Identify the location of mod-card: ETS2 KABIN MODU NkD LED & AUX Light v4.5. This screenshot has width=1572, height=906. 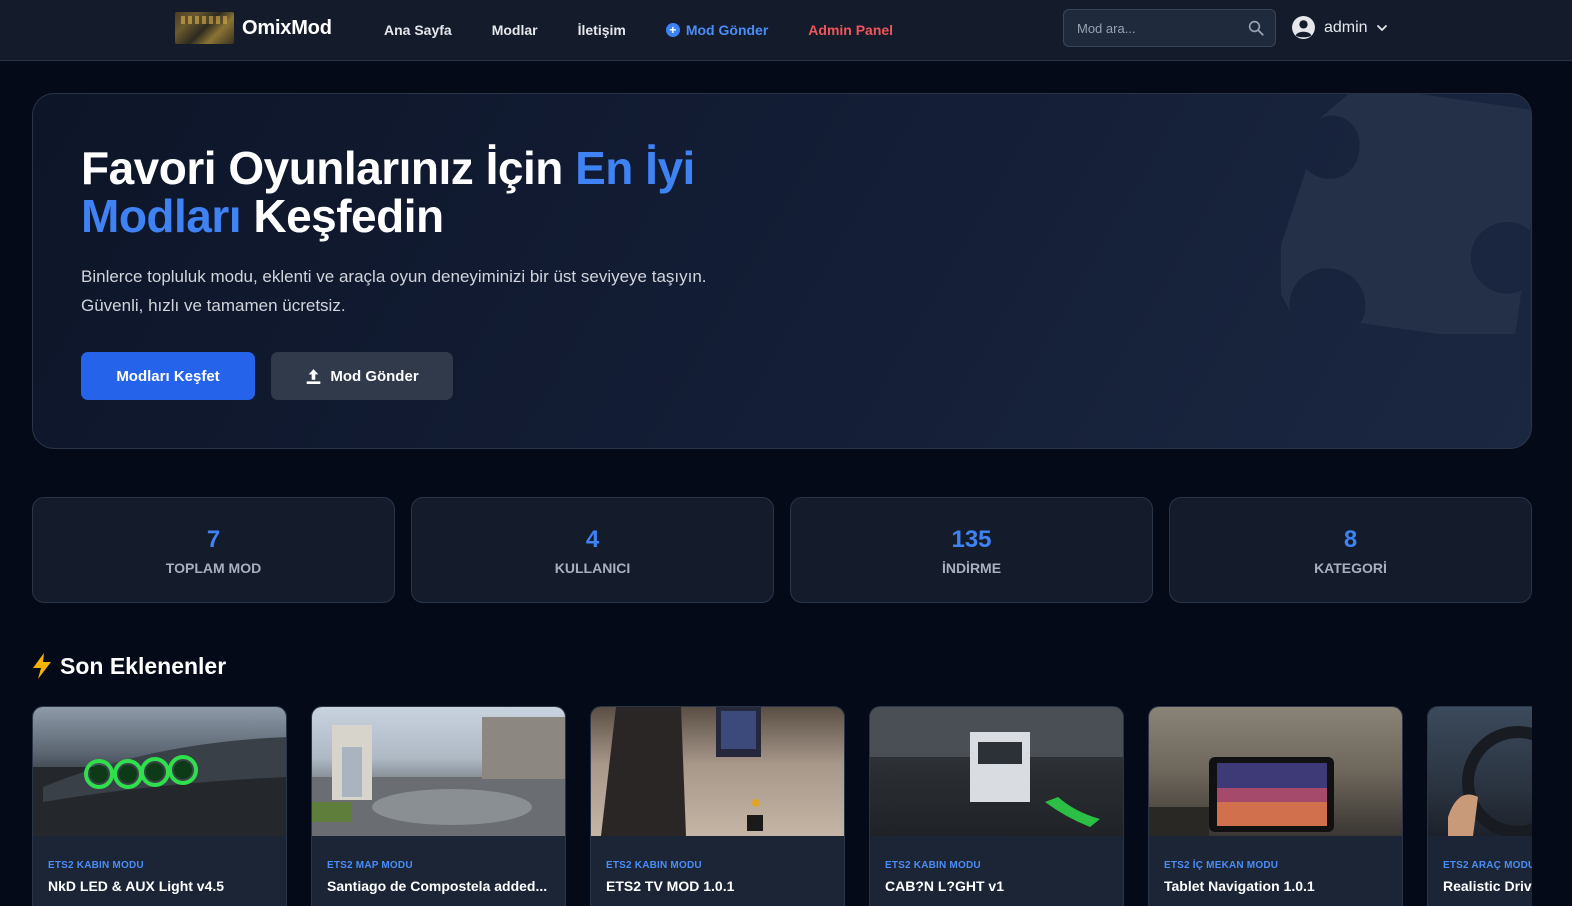
(159, 806).